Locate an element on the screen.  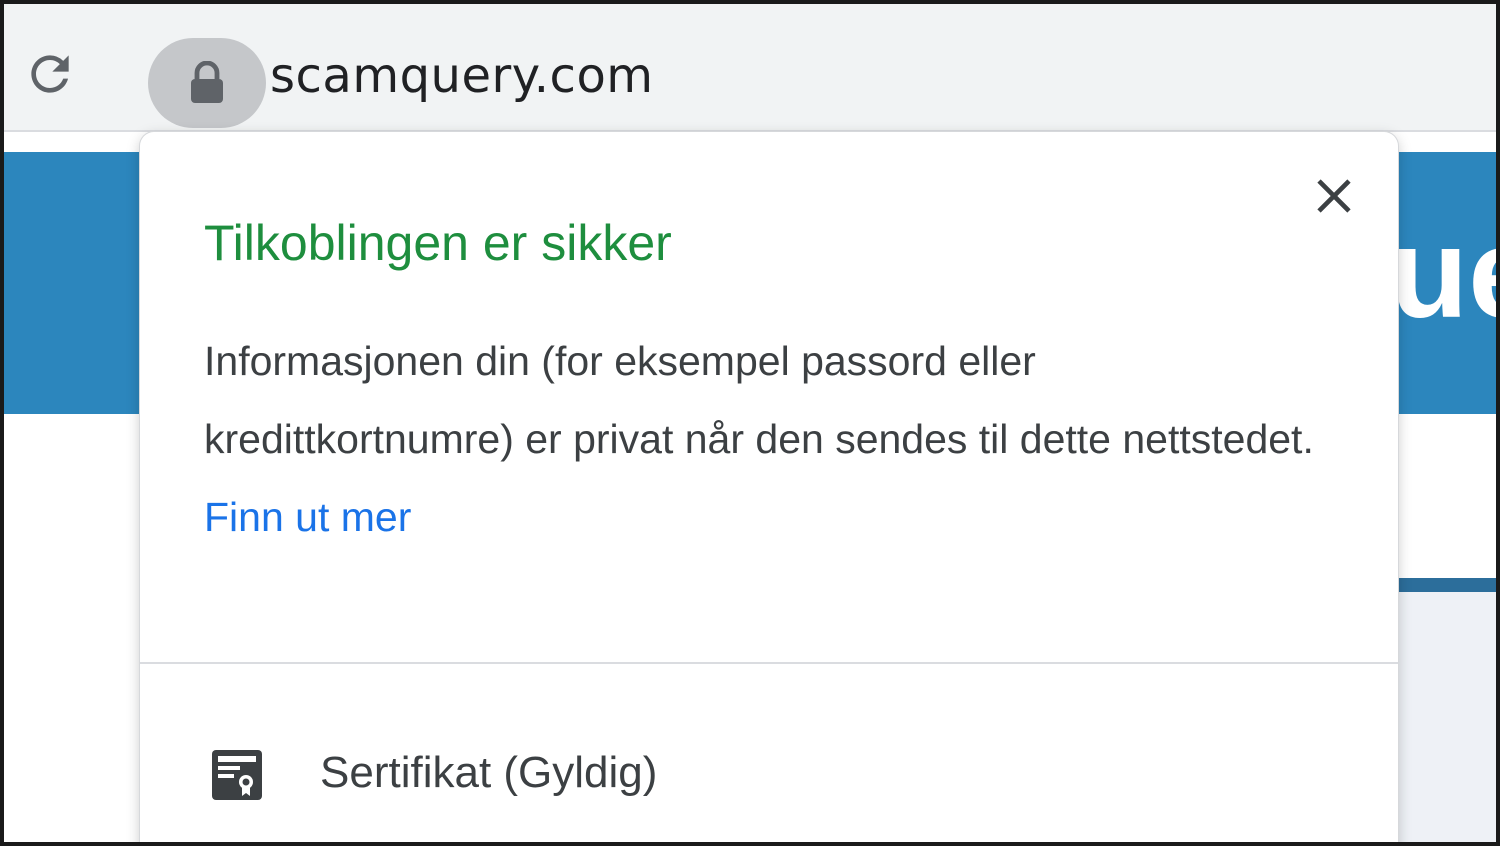
url-text: scamquery.com is located at coordinates (462, 76).